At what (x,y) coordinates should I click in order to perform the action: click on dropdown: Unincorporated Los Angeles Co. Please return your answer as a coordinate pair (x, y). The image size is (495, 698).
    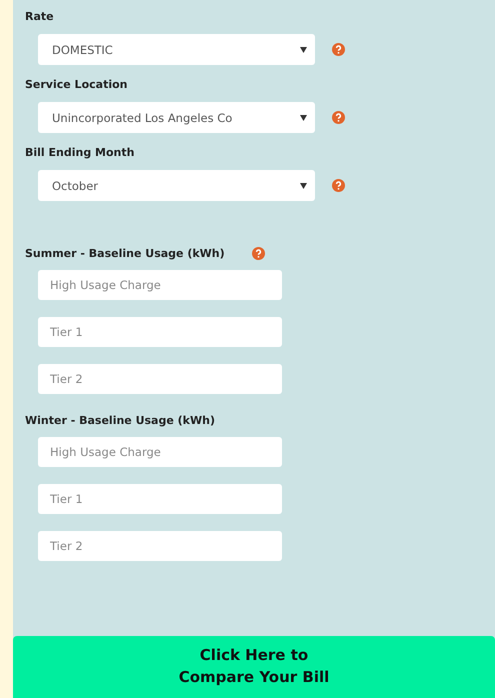
    Looking at the image, I should click on (176, 117).